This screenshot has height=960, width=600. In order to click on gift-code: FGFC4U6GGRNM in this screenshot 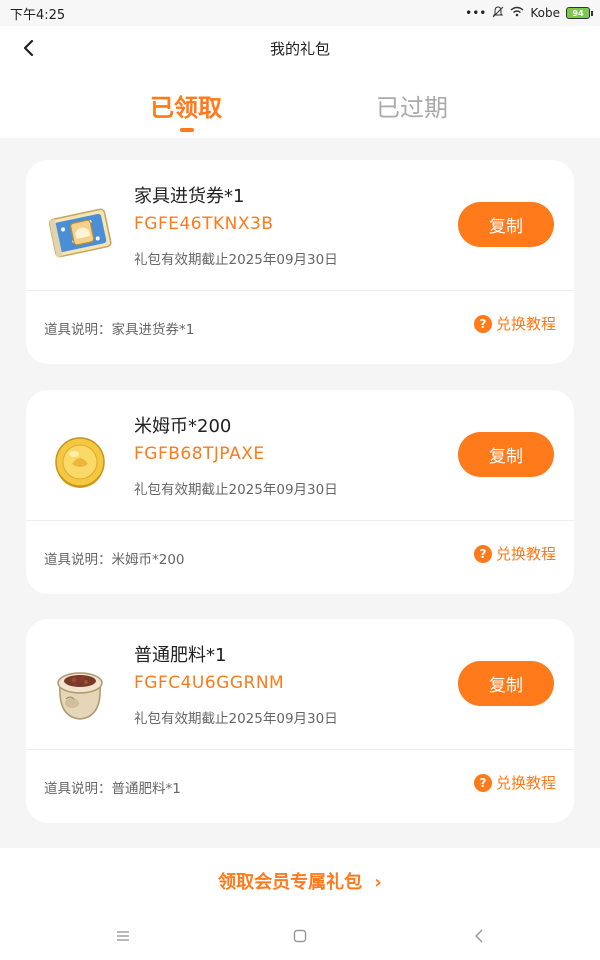, I will do `click(209, 683)`.